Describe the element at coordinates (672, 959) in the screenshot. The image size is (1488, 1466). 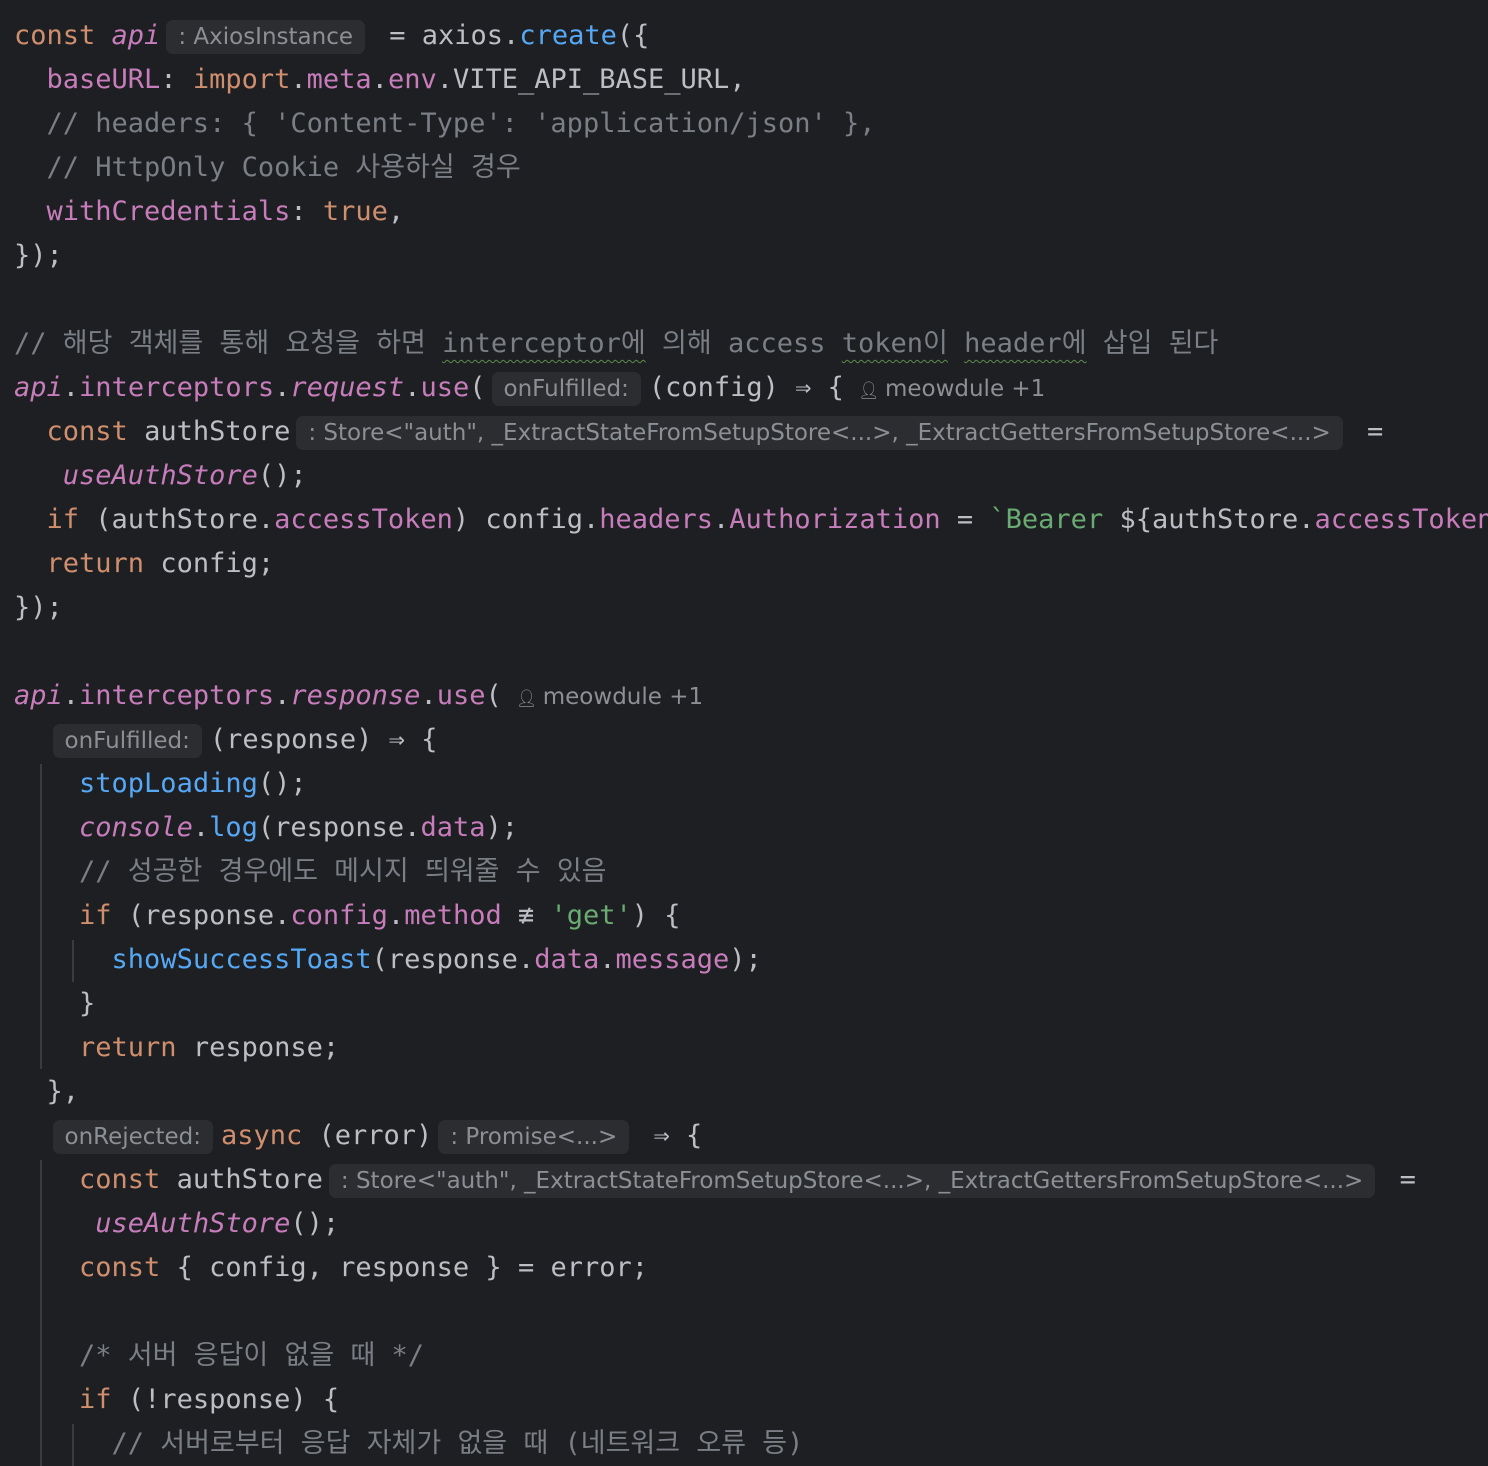
I see `code-token: message` at that location.